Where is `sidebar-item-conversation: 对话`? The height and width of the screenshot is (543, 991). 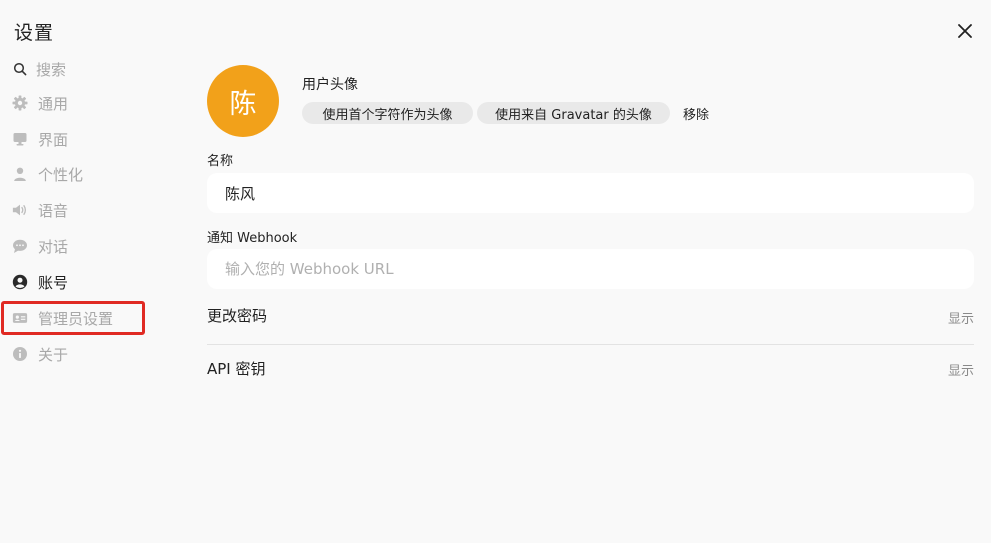 sidebar-item-conversation: 对话 is located at coordinates (74, 246).